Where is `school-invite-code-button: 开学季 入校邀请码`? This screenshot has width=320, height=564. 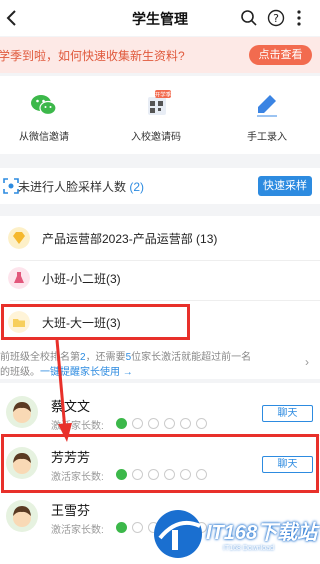 school-invite-code-button: 开学季 入校邀请码 is located at coordinates (156, 116).